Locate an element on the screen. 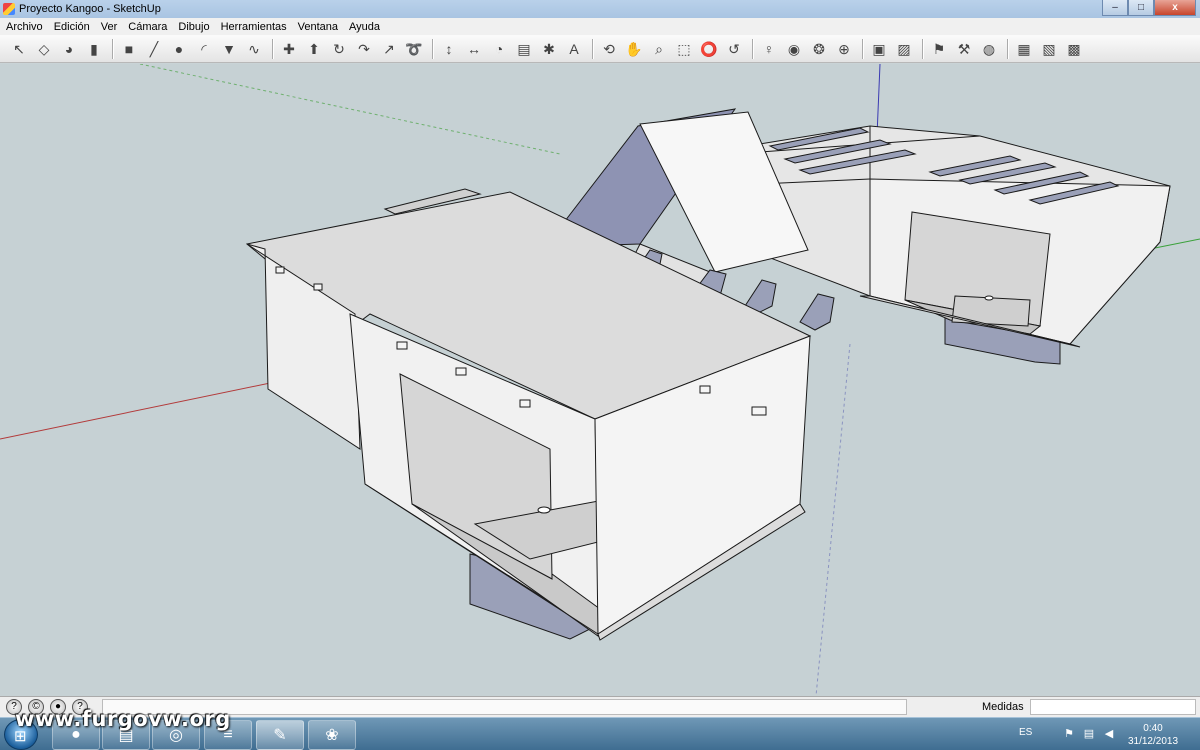  section-plane-icon: ⊕ is located at coordinates (844, 49).